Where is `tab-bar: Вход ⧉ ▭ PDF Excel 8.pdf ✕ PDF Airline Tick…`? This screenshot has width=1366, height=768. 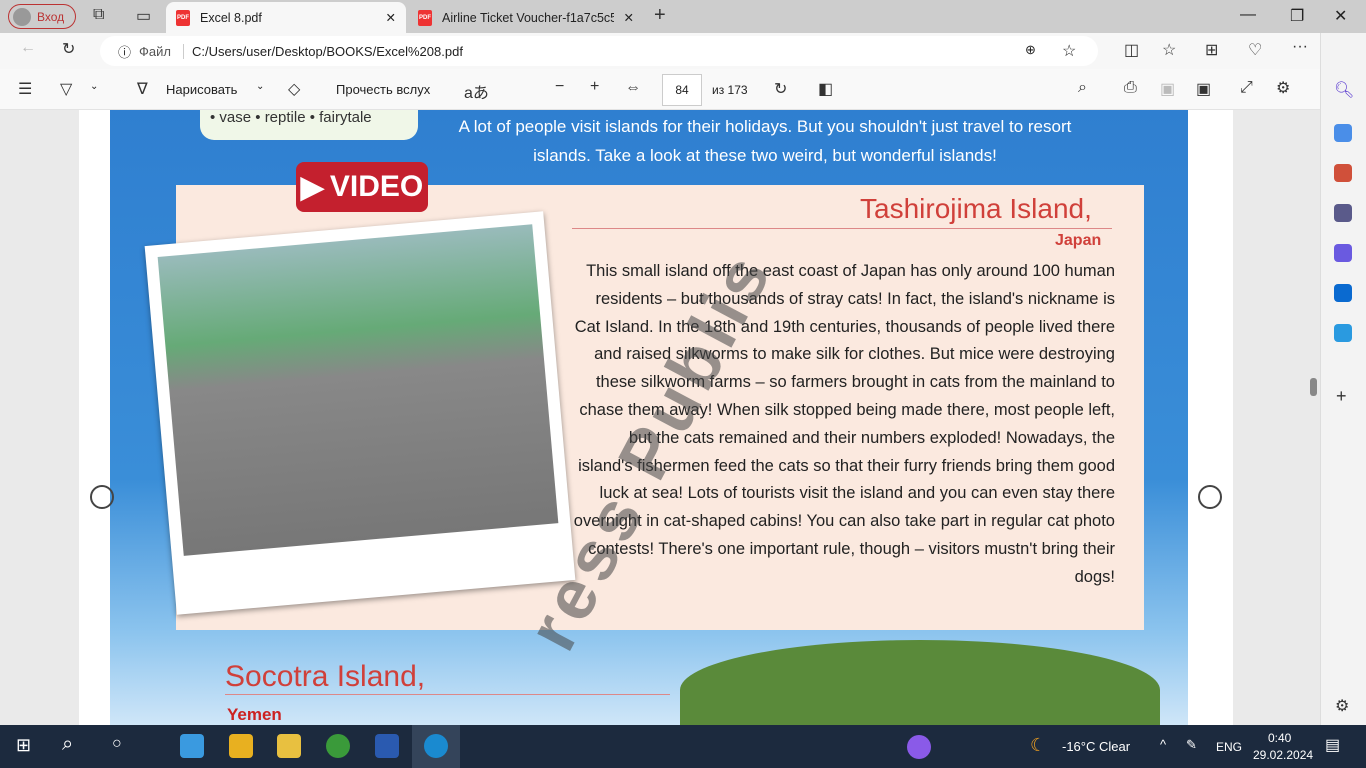 tab-bar: Вход ⧉ ▭ PDF Excel 8.pdf ✕ PDF Airline Tick… is located at coordinates (683, 16).